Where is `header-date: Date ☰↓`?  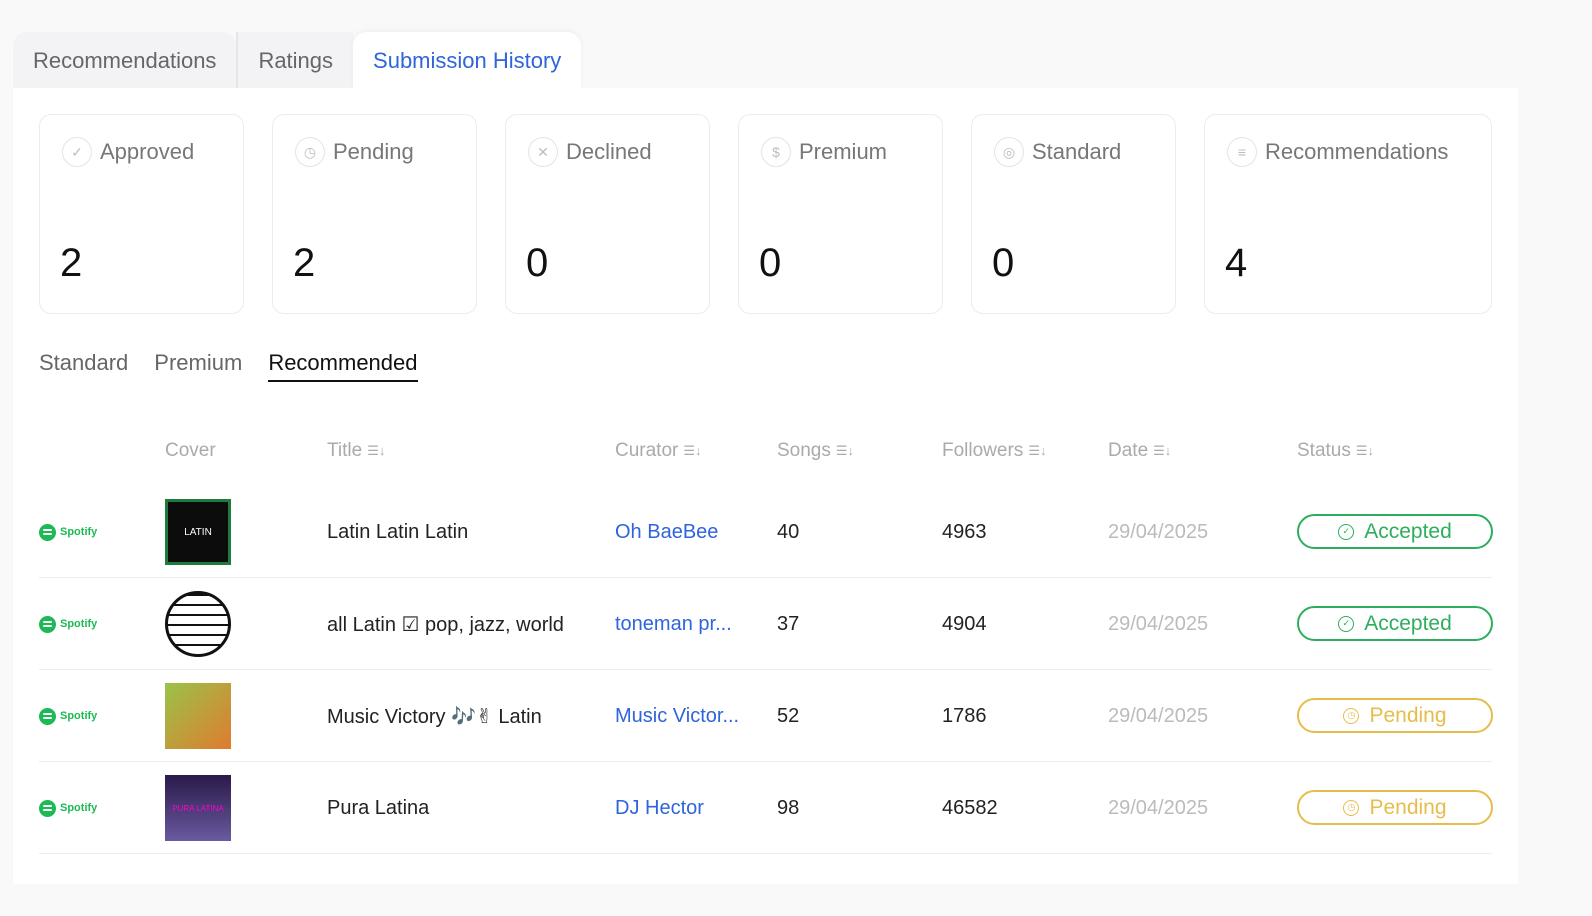
header-date: Date ☰↓ is located at coordinates (1139, 451).